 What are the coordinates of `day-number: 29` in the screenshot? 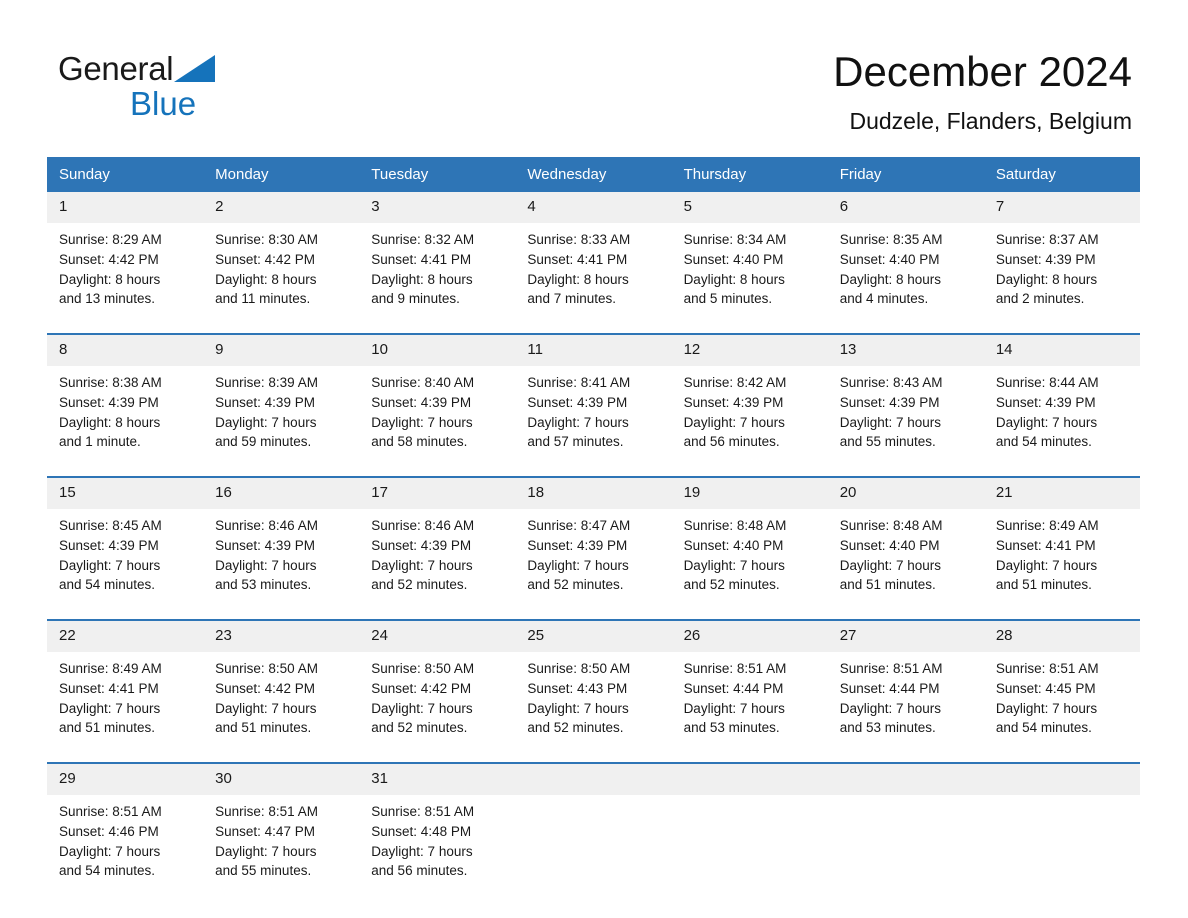 It's located at (125, 779).